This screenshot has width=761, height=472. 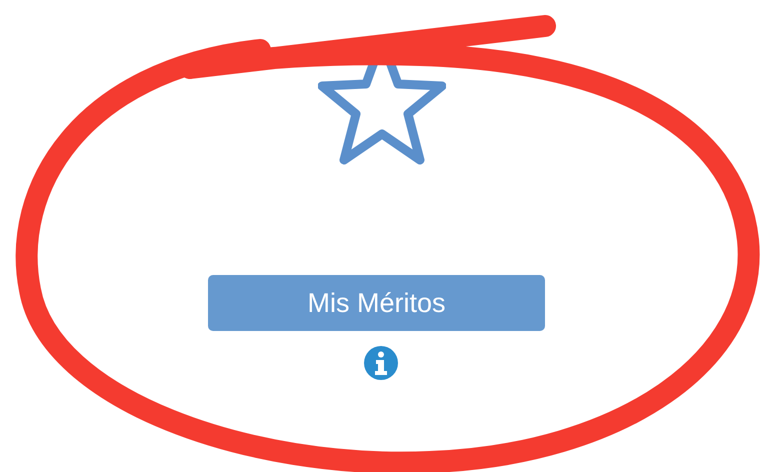 What do you see at coordinates (376, 303) in the screenshot?
I see `my-merits-button: Mis Méritos` at bounding box center [376, 303].